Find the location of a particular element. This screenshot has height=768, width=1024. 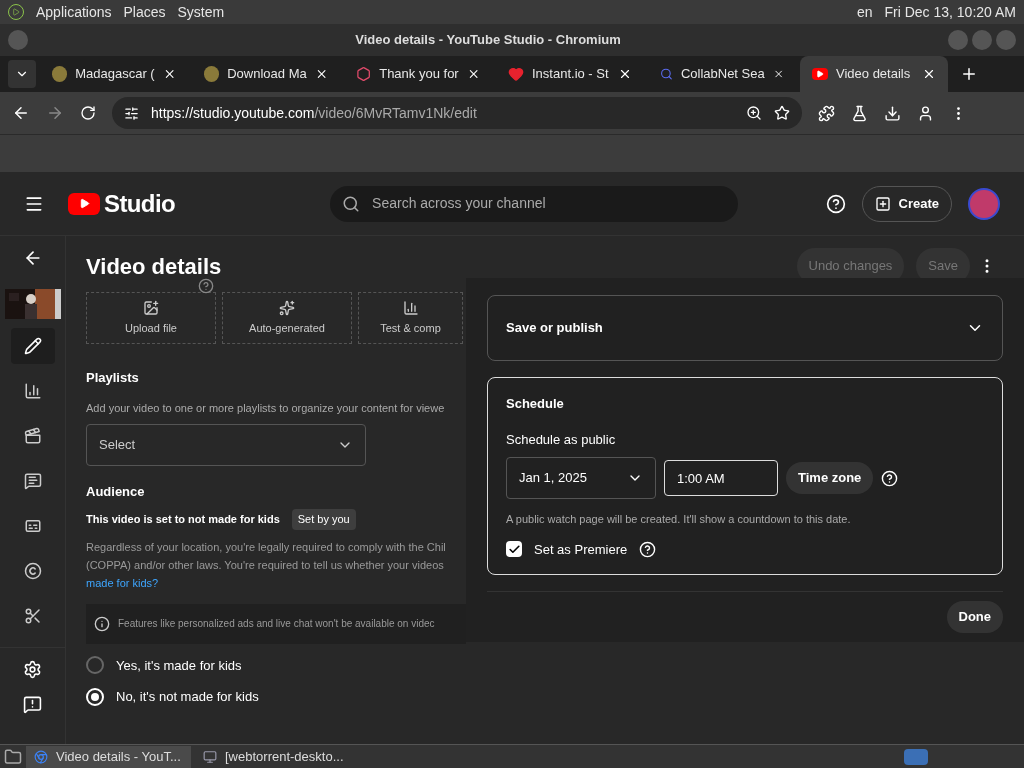

thumbnail-option: Upload file is located at coordinates (151, 318).